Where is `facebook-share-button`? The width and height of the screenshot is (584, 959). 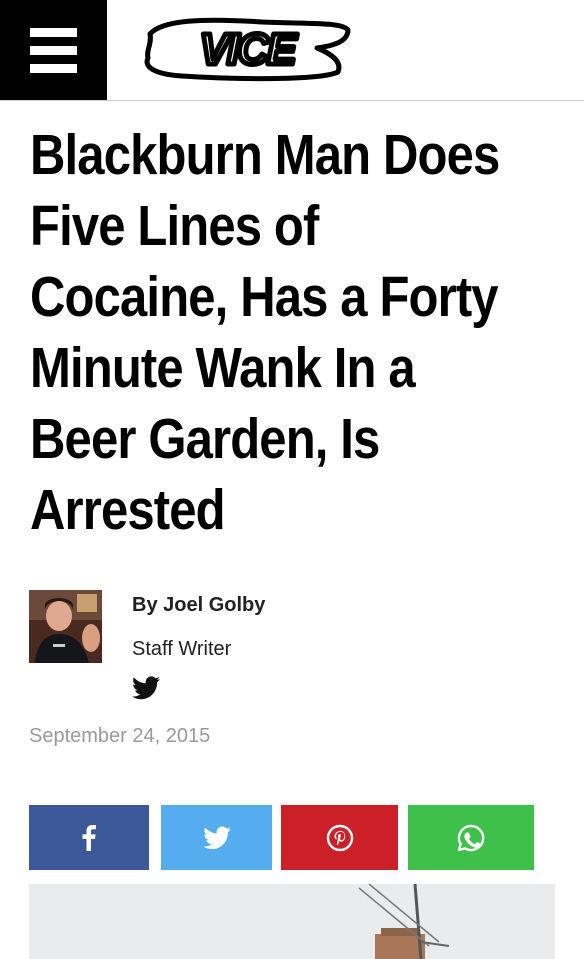
facebook-share-button is located at coordinates (89, 837).